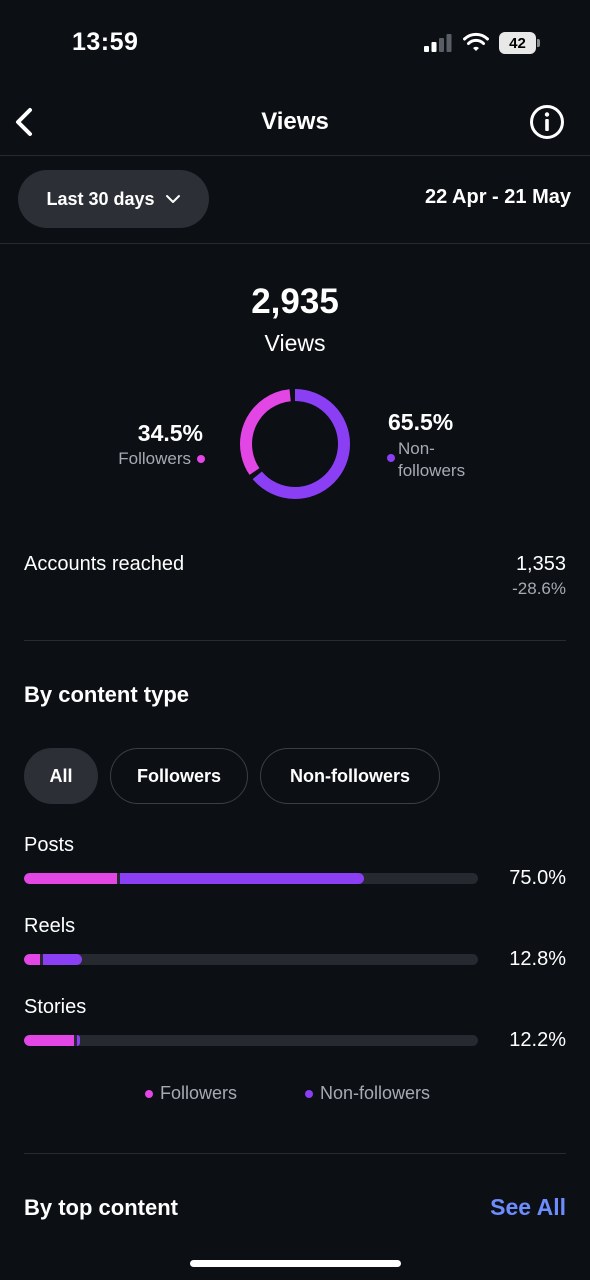 The width and height of the screenshot is (590, 1280). What do you see at coordinates (295, 121) in the screenshot?
I see `page-title: Views` at bounding box center [295, 121].